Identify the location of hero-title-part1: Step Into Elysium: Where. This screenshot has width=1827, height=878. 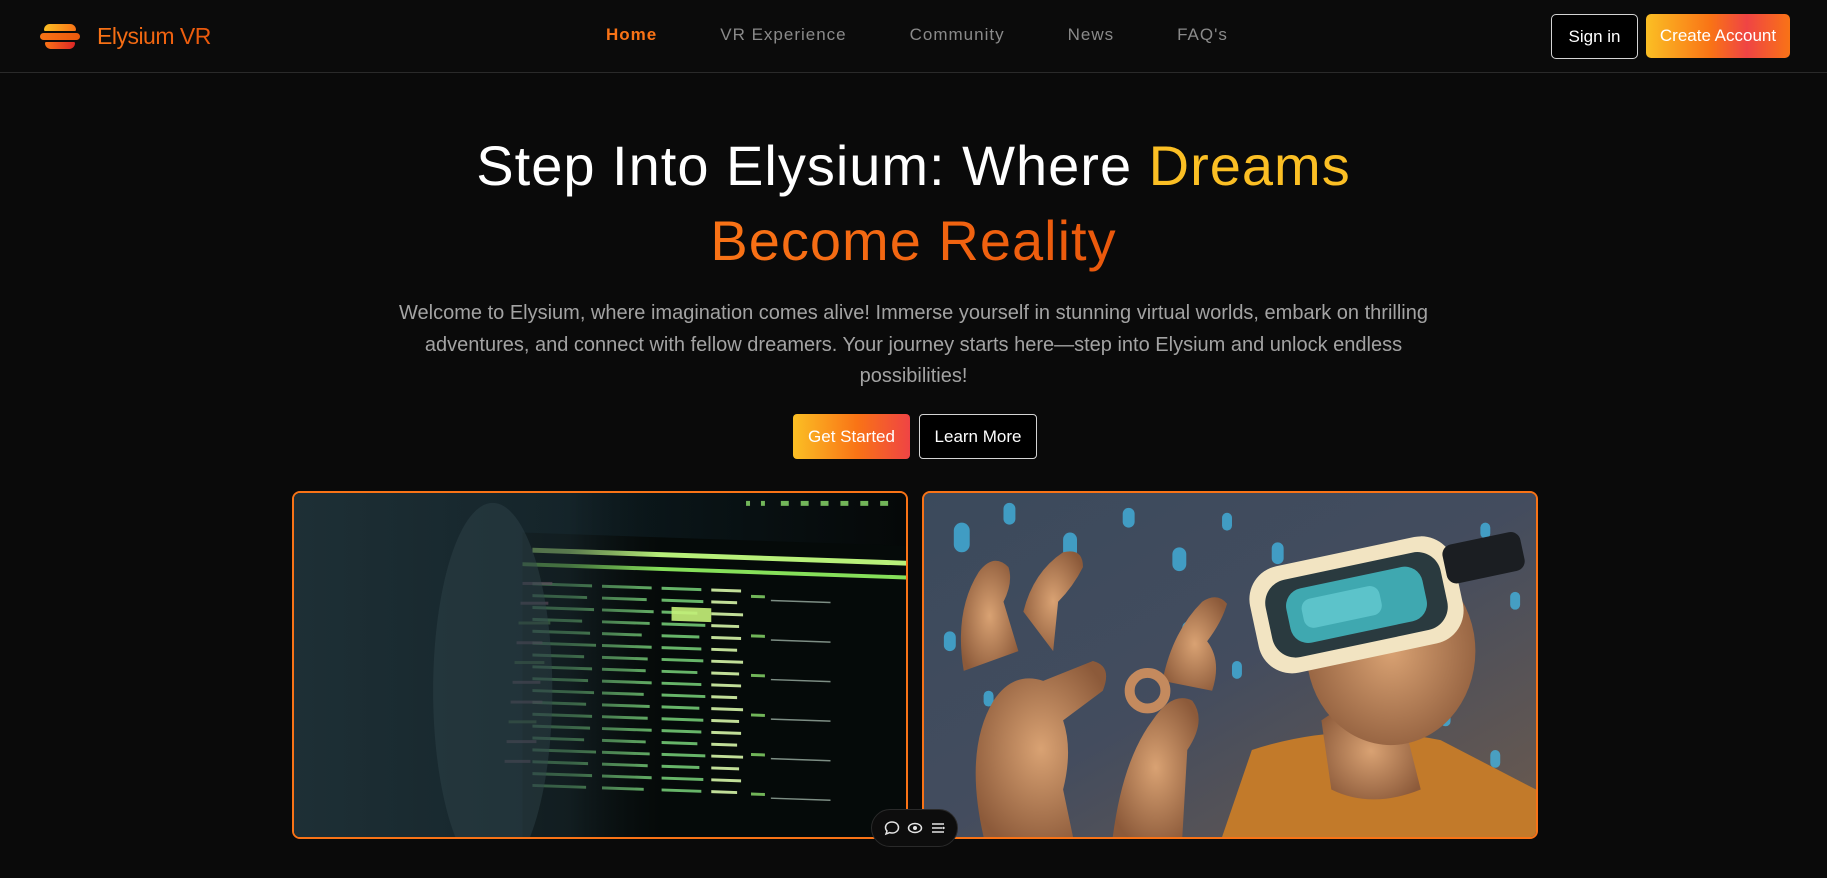
(812, 165).